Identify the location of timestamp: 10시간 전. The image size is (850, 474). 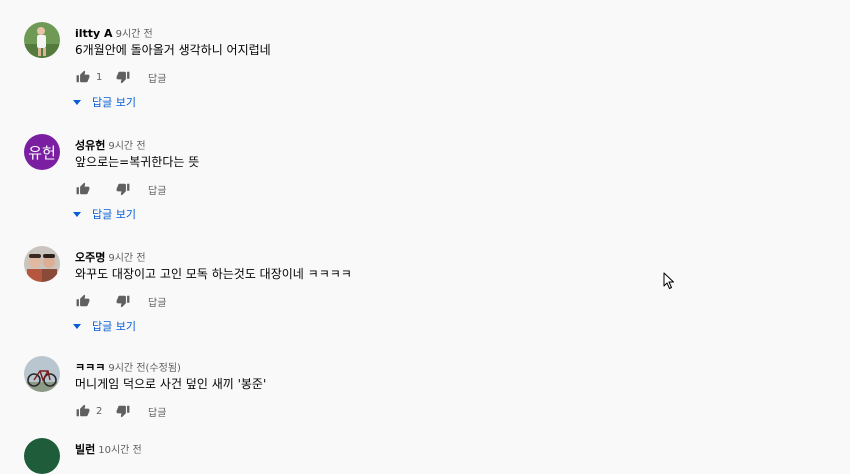
(120, 450).